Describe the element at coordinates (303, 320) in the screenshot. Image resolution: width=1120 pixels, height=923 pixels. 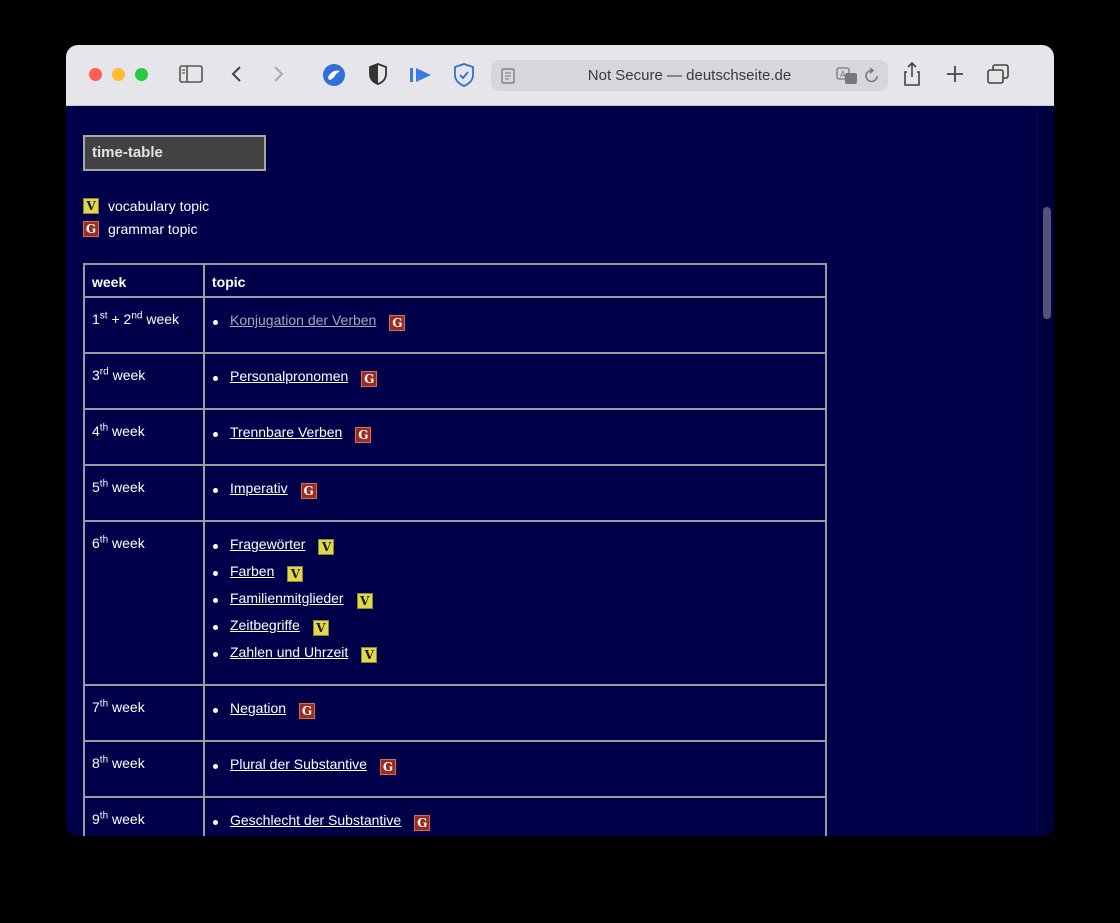
I see `topic-link: Konjugation der Verben` at that location.